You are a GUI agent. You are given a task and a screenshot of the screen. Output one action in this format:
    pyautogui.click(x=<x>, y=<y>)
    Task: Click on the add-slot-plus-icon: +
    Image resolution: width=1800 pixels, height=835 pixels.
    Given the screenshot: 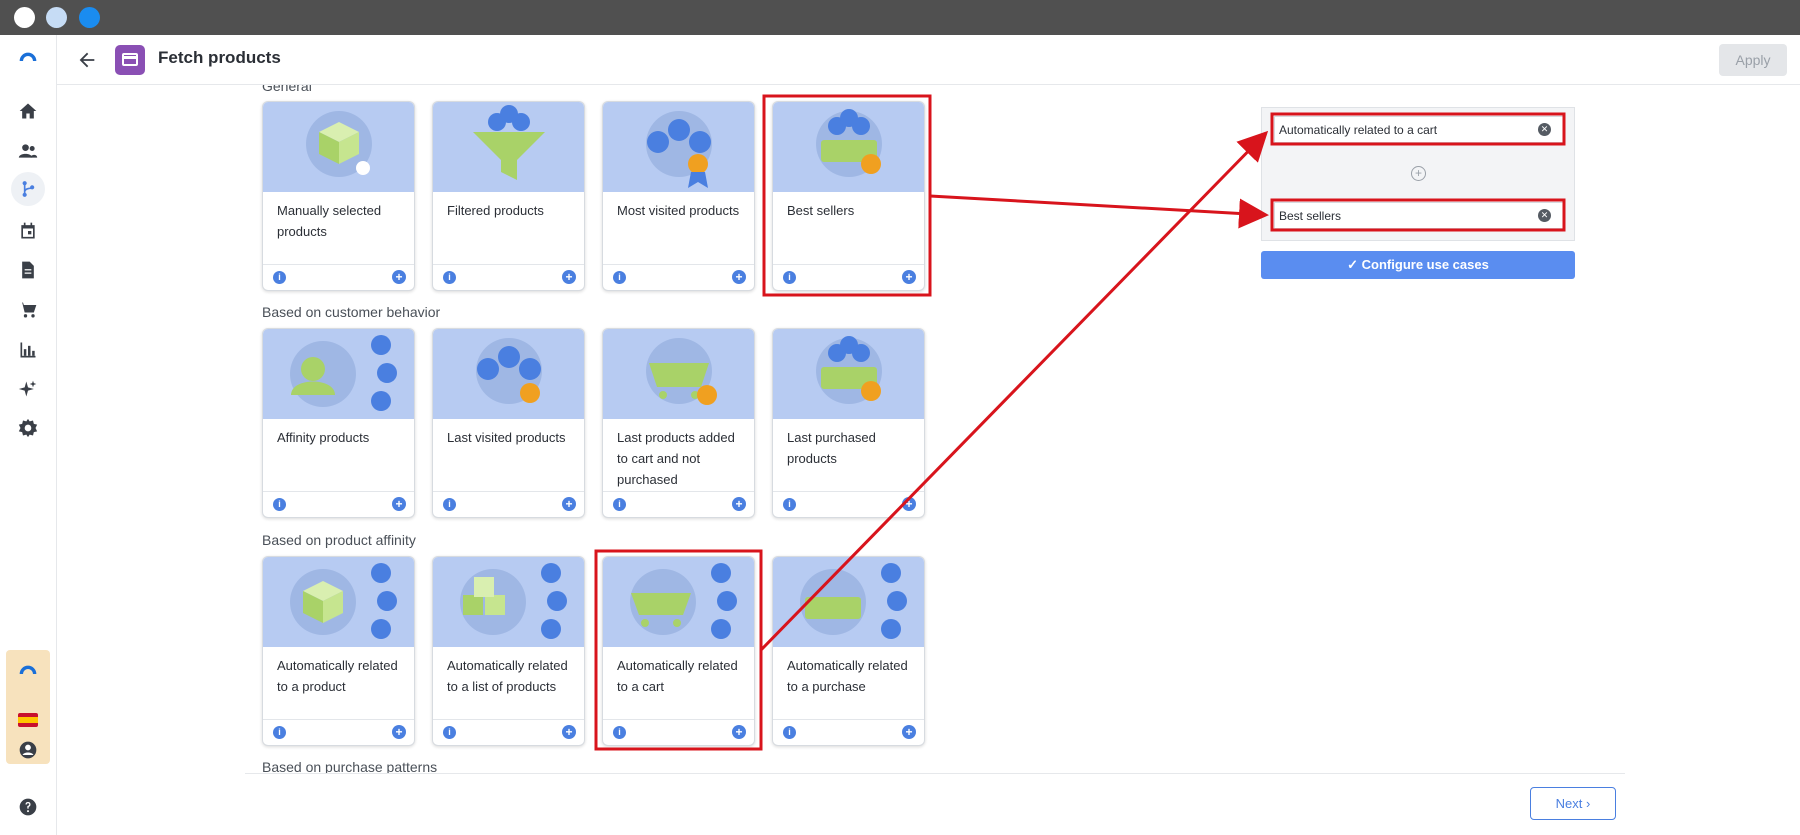 What is the action you would take?
    pyautogui.click(x=1418, y=173)
    